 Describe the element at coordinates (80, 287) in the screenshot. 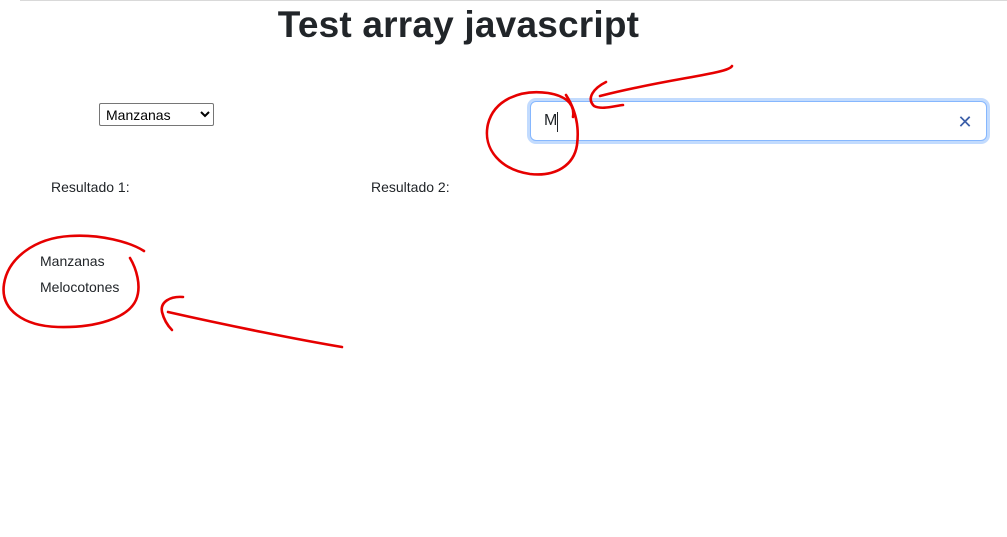

I see `list-item: Melocotones` at that location.